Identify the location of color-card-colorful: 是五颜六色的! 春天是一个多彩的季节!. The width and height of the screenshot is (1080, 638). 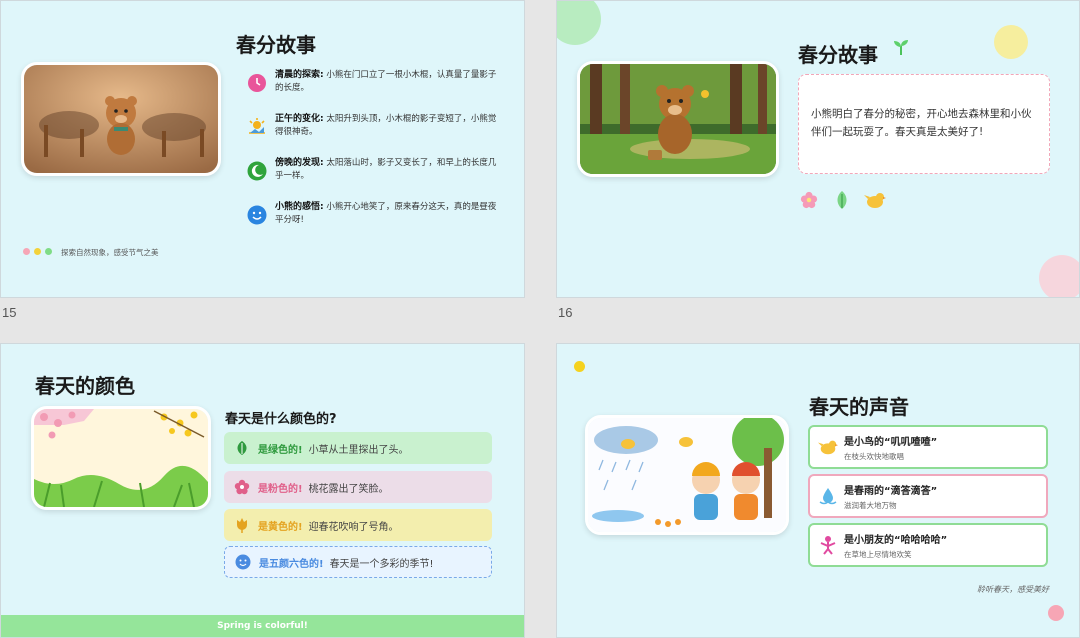
(358, 562).